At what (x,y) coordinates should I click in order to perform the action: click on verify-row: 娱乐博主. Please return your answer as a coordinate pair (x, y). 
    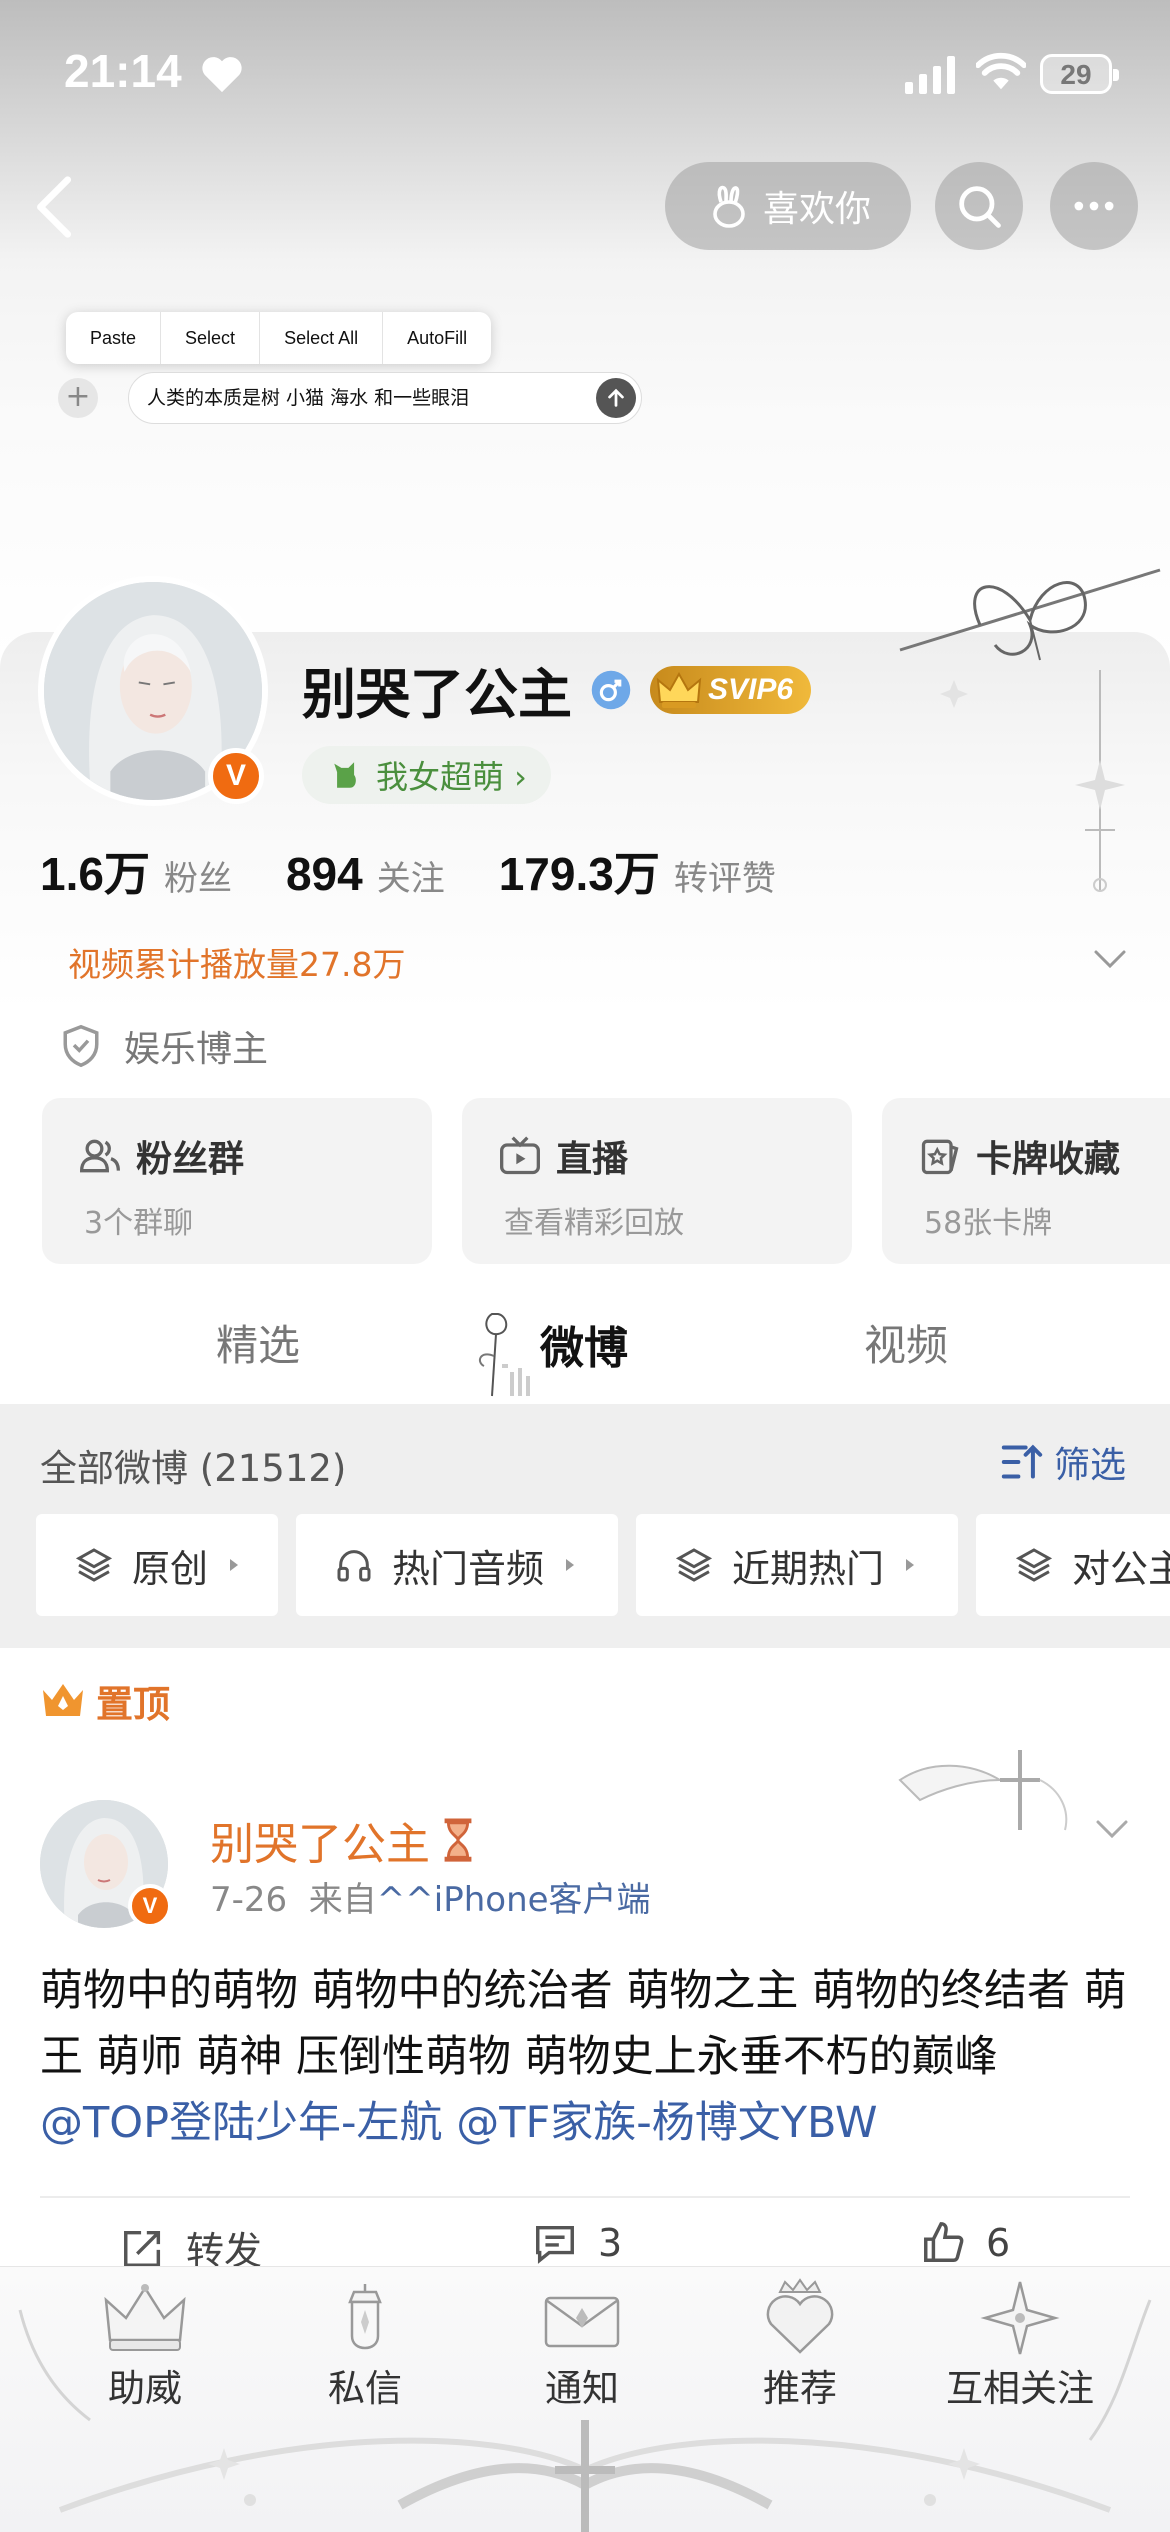
    Looking at the image, I should click on (164, 1046).